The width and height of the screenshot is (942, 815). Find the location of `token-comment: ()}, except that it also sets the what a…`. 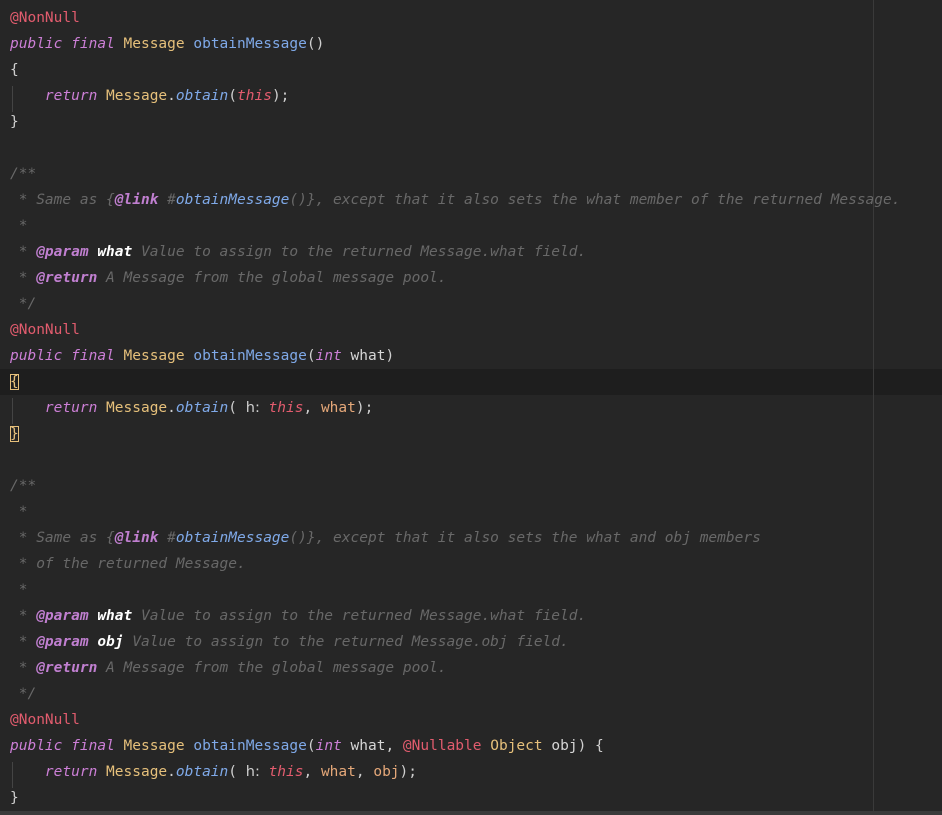

token-comment: ()}, except that it also sets the what a… is located at coordinates (525, 538).